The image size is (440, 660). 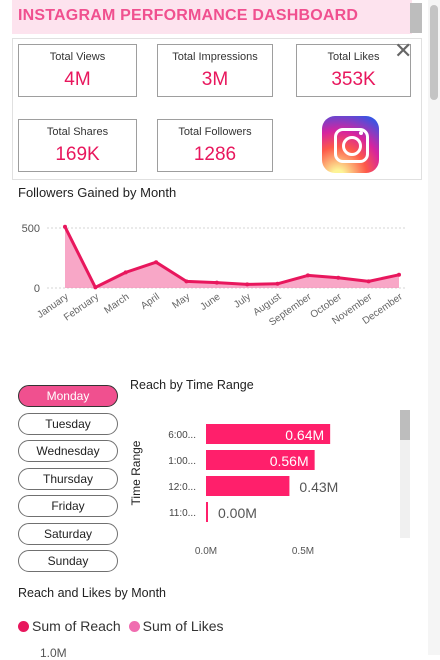 I want to click on x-tick-label: May, so click(x=181, y=301).